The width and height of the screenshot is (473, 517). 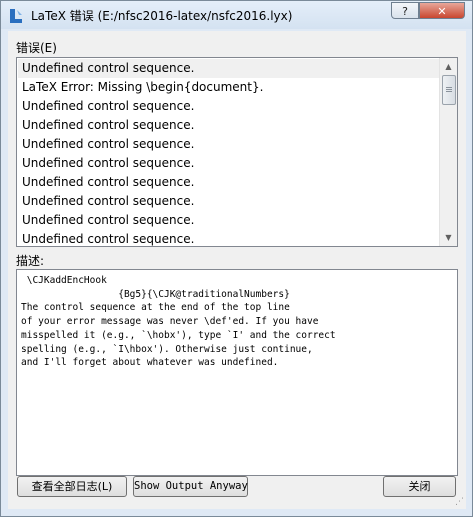 What do you see at coordinates (16, 16) in the screenshot?
I see `lyx-app-icon` at bounding box center [16, 16].